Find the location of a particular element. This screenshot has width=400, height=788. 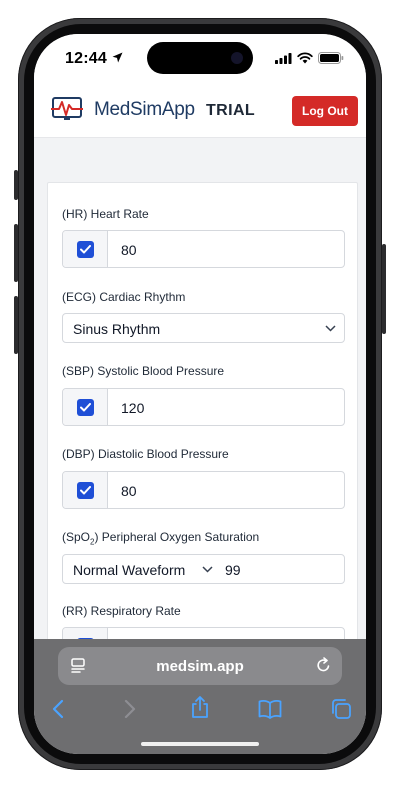

ecg-selected-value: Sinus Rhythm is located at coordinates (117, 329).